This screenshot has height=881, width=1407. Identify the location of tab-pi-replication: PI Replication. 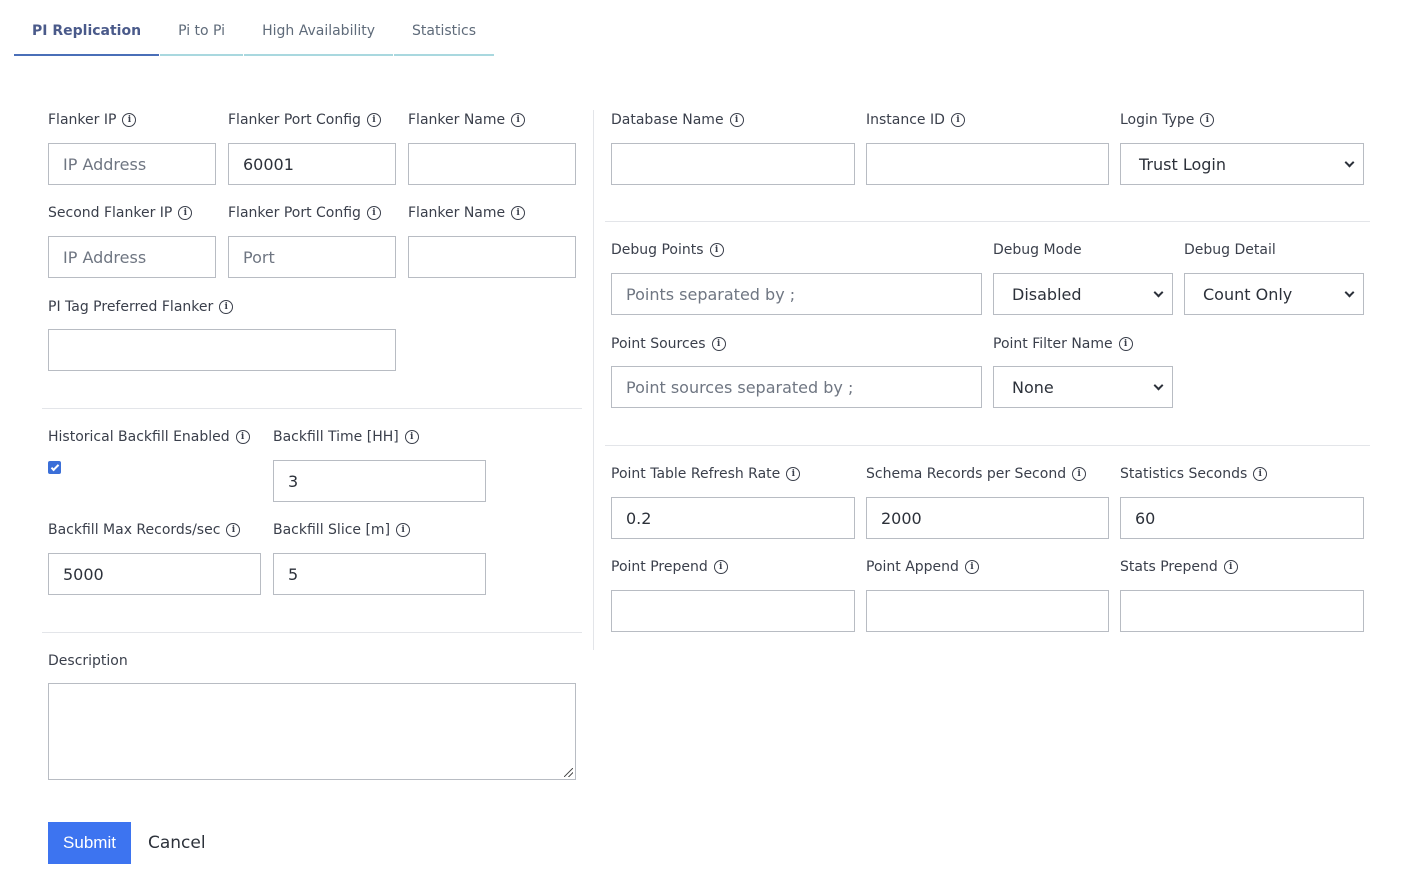
(87, 32).